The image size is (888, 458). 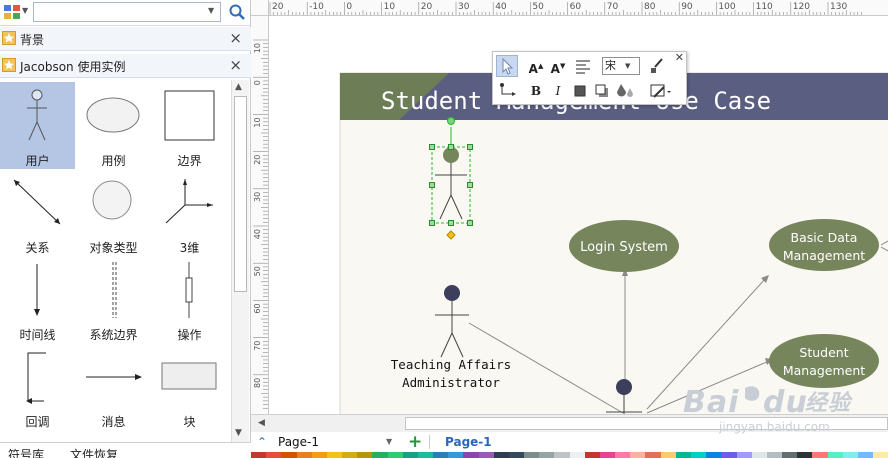 What do you see at coordinates (189, 125) in the screenshot?
I see `shape-boundary: 边界` at bounding box center [189, 125].